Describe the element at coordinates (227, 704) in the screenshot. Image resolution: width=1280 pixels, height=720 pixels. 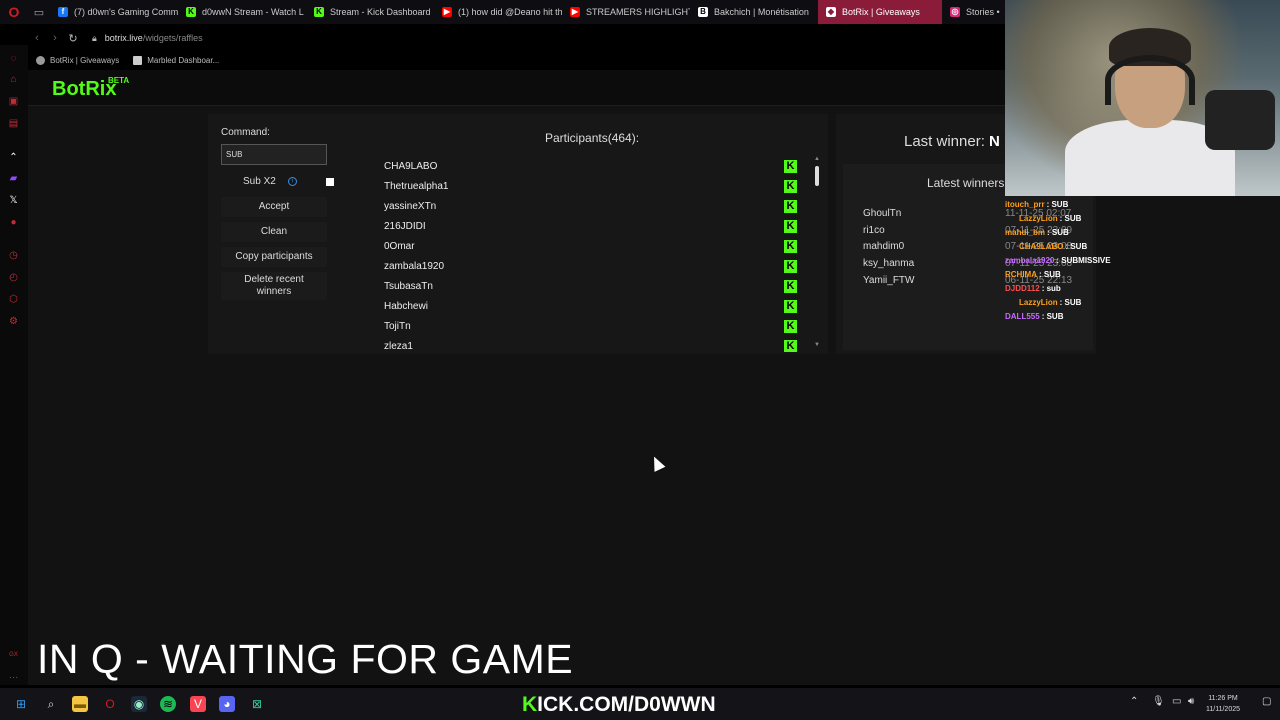
I see `discord-icon: ◕` at that location.